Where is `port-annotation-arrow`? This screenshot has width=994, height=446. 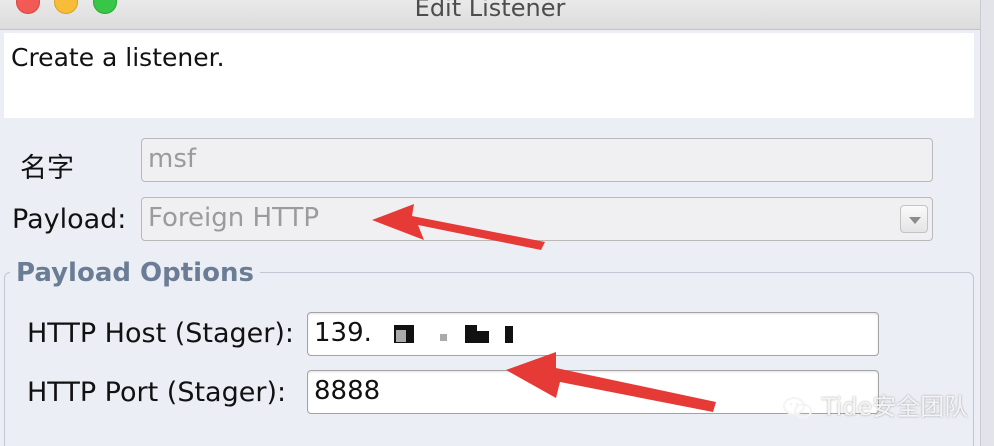 port-annotation-arrow is located at coordinates (611, 382).